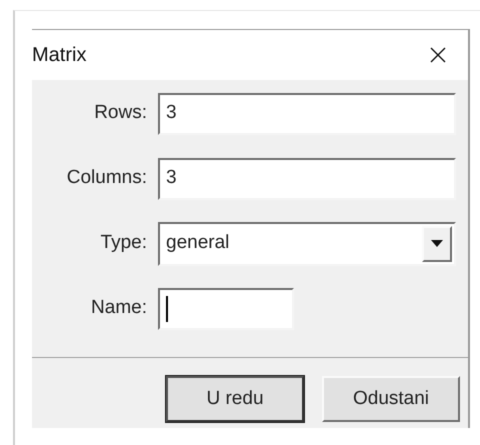 This screenshot has height=445, width=480. Describe the element at coordinates (119, 308) in the screenshot. I see `field-label: Name:` at that location.